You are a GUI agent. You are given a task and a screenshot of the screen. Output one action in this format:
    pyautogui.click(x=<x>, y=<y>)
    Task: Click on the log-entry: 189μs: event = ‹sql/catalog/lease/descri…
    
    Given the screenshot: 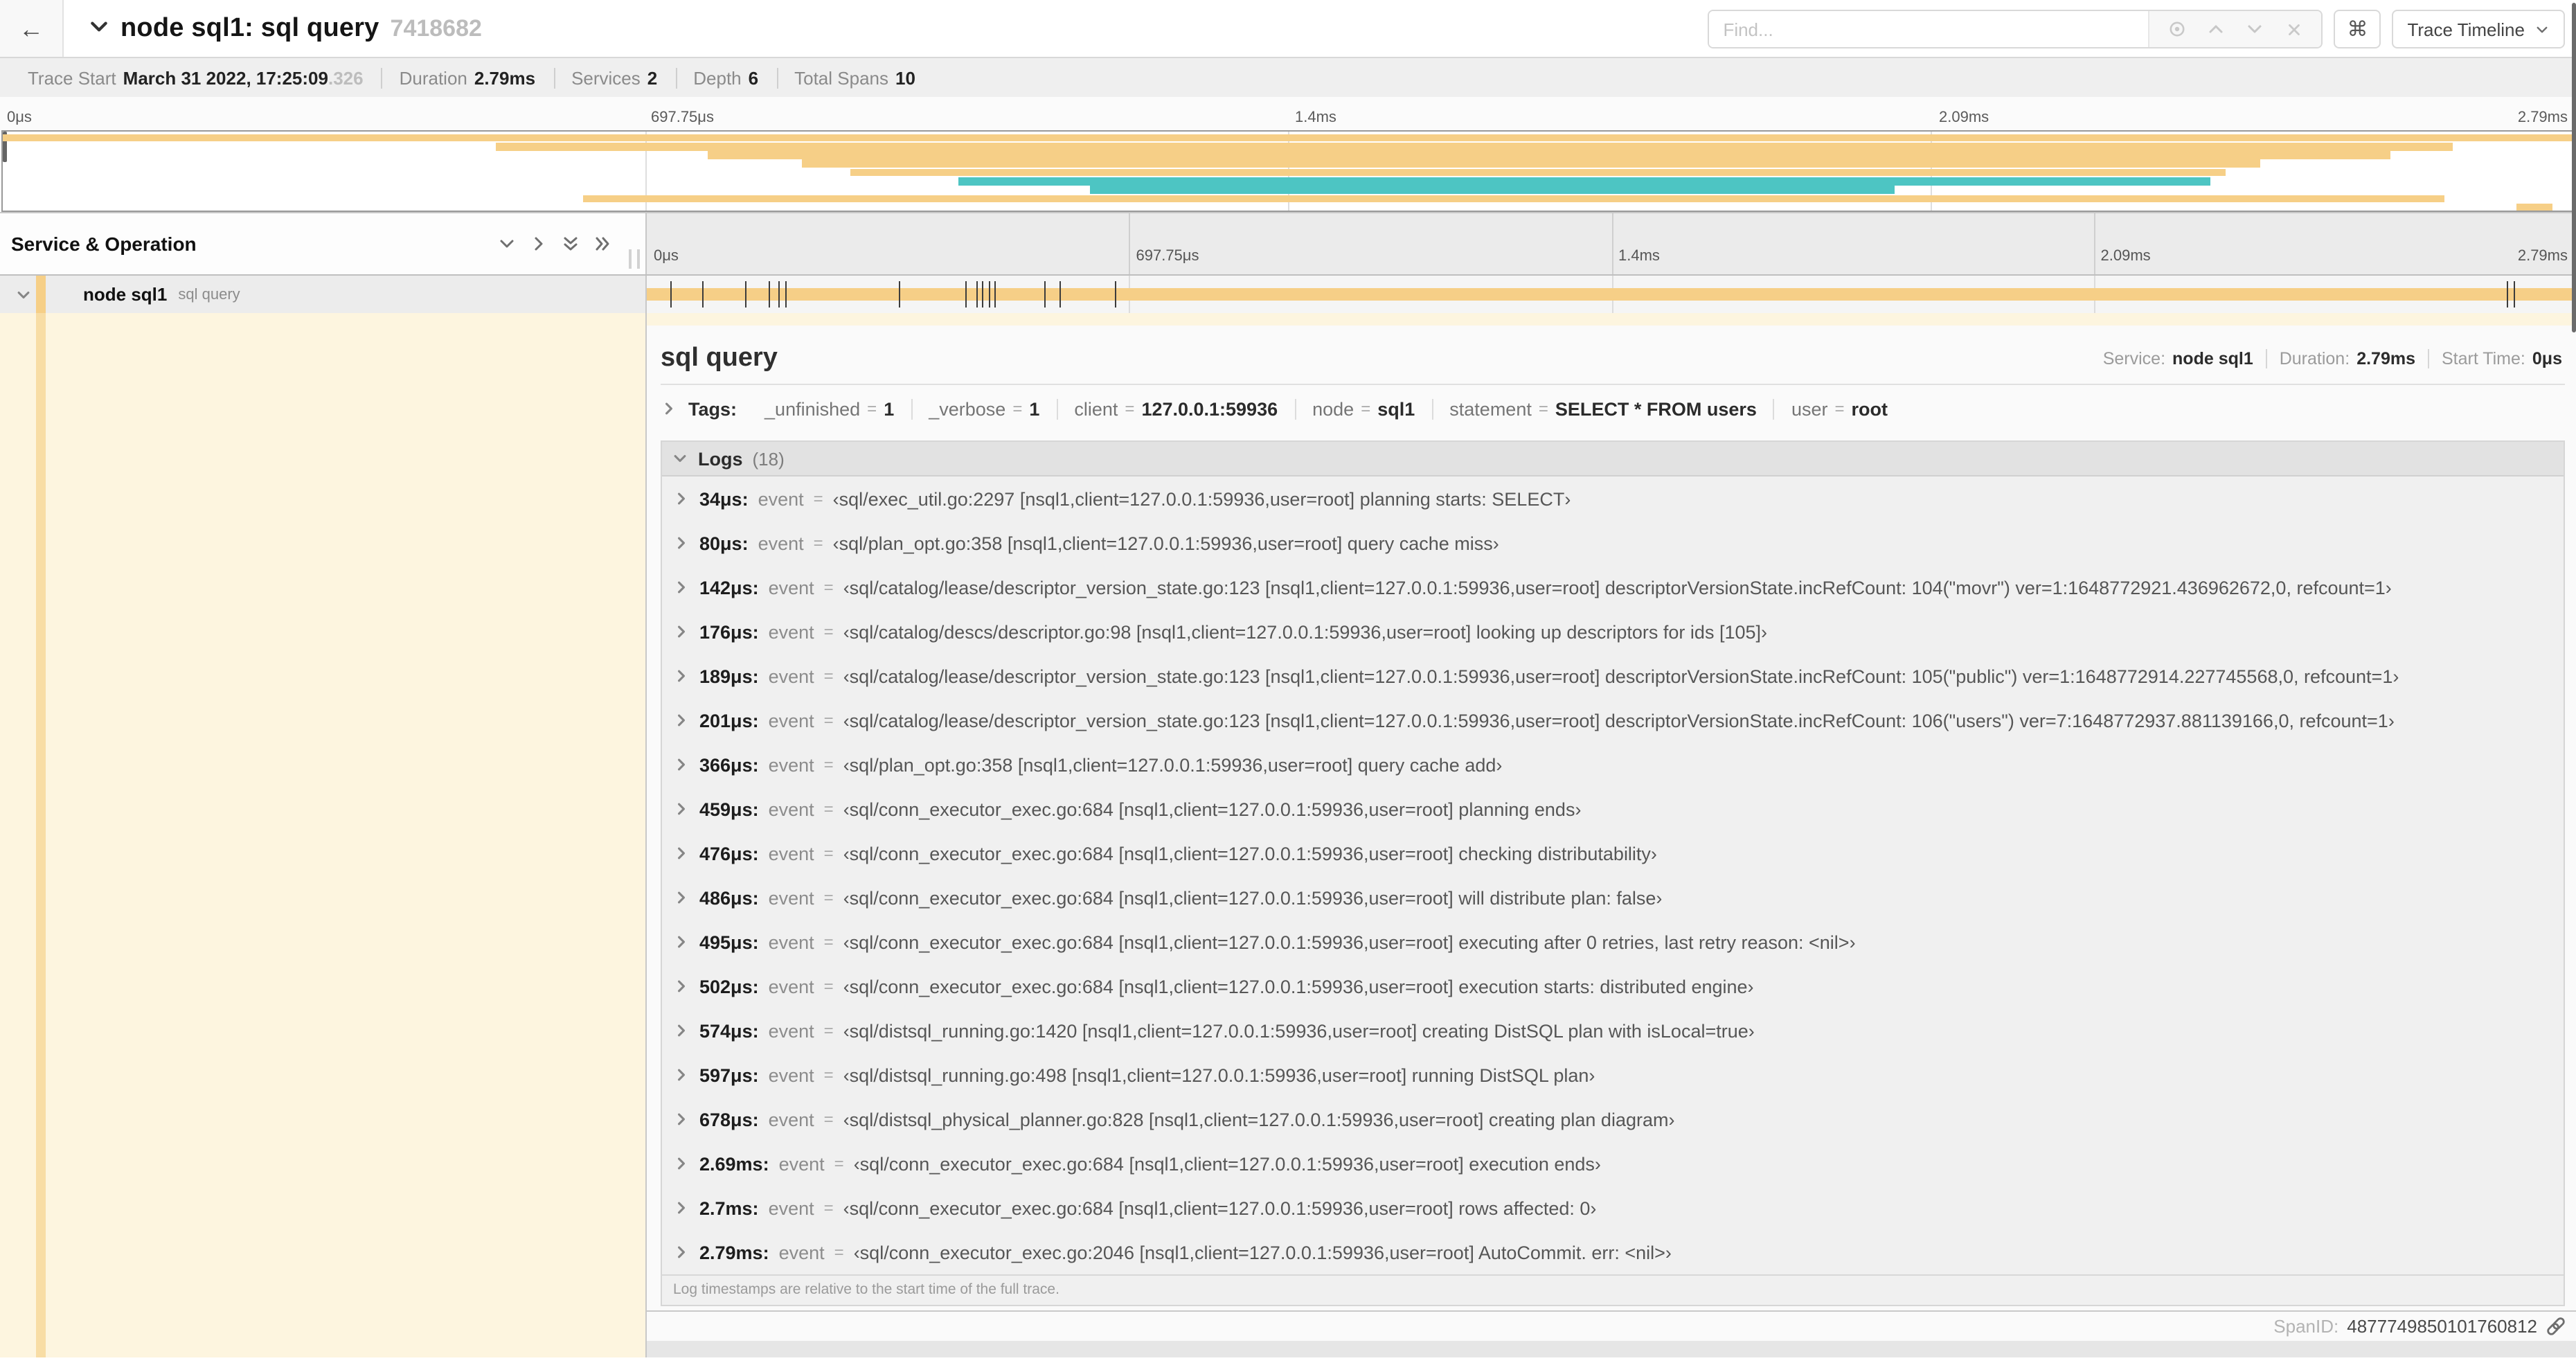 What is the action you would take?
    pyautogui.click(x=1613, y=676)
    